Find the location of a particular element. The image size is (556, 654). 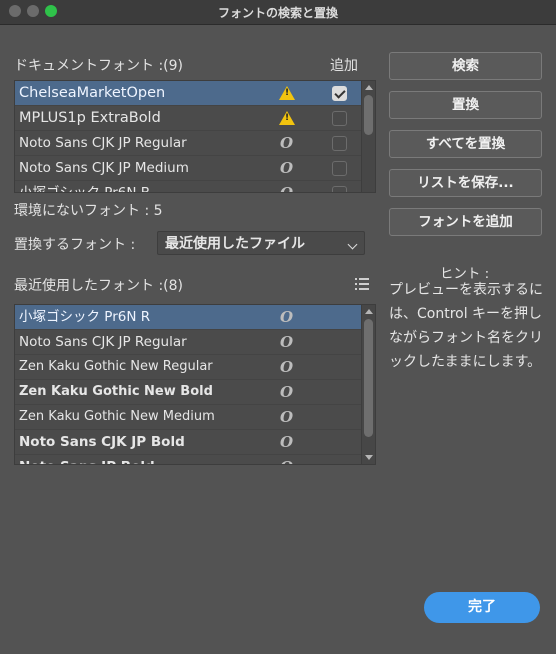

document-fonts-header: ドキュメントフォント :(9) is located at coordinates (98, 66).